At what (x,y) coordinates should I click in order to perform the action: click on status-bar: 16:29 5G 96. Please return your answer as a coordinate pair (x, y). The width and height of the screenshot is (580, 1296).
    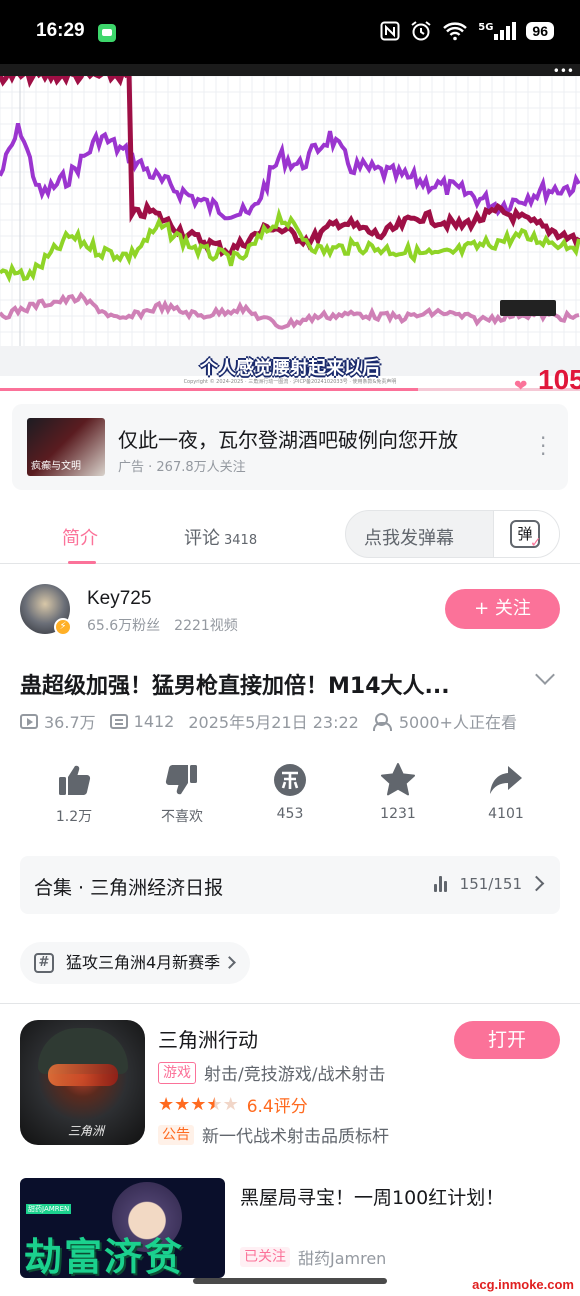
    Looking at the image, I should click on (290, 32).